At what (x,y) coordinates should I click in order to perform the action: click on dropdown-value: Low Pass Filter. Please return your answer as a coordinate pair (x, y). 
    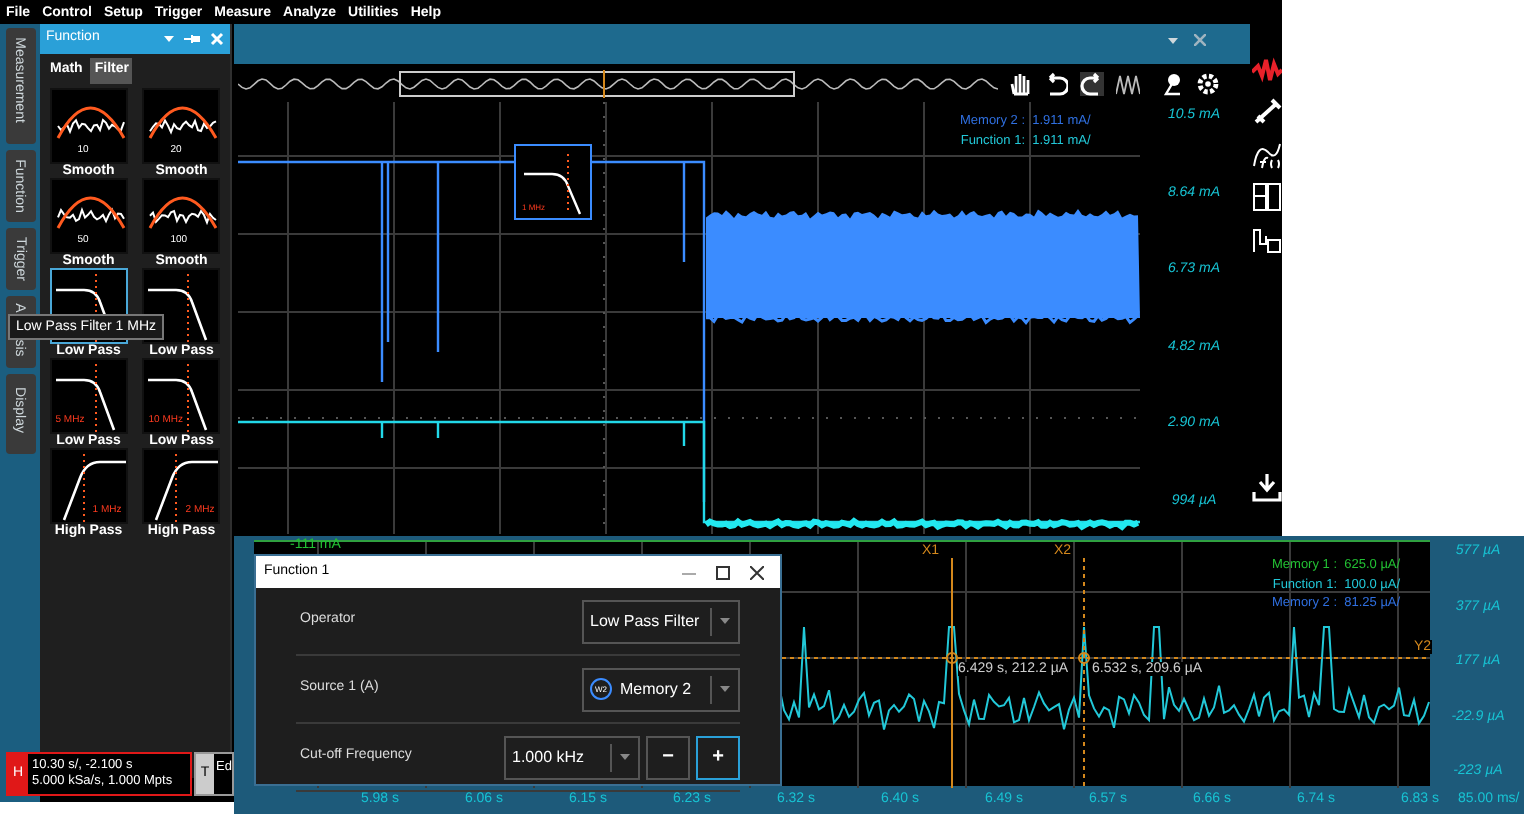
    Looking at the image, I should click on (645, 621).